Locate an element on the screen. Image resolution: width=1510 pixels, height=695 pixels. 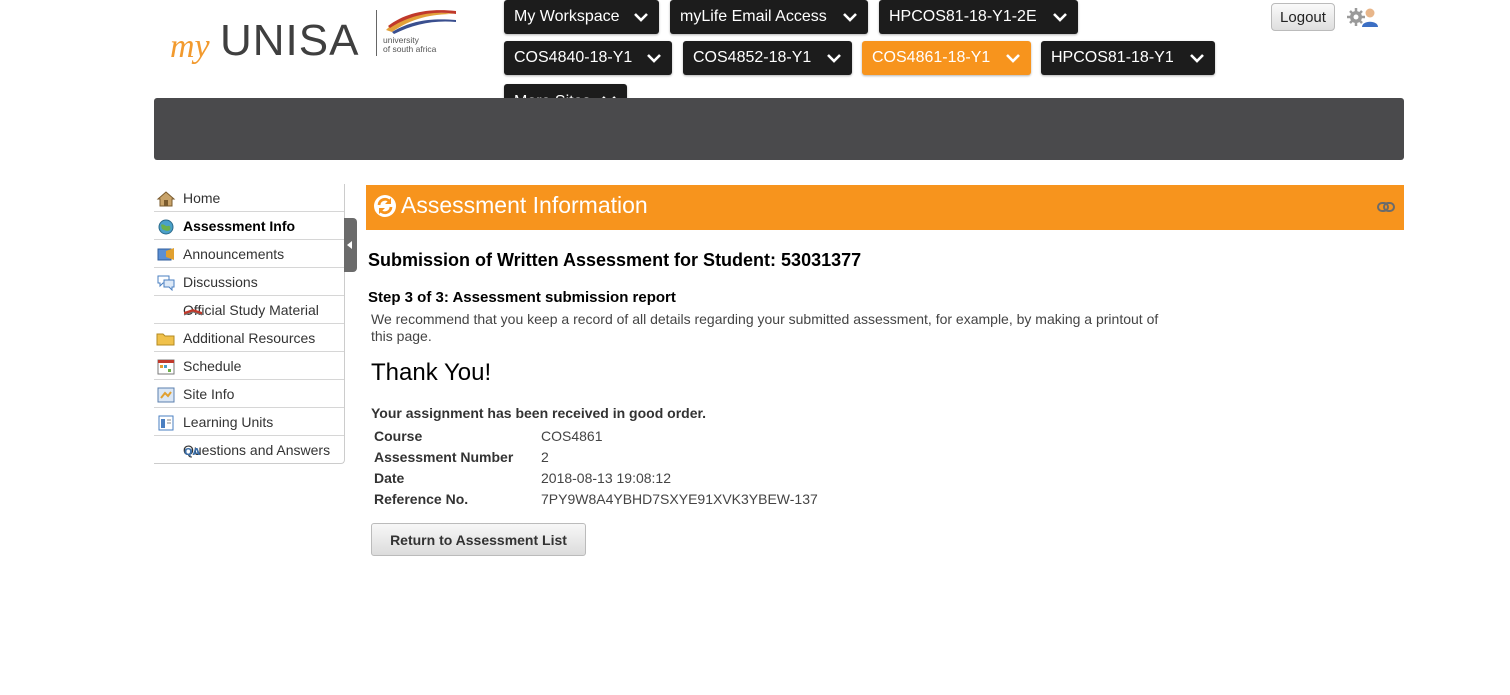
logo-university-text: university of south africa is located at coordinates (410, 44).